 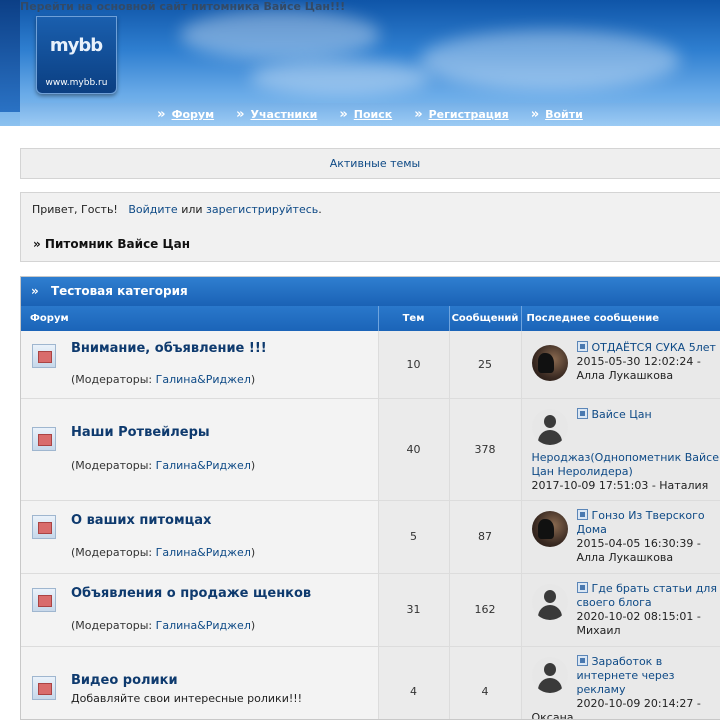 What do you see at coordinates (625, 375) in the screenshot?
I see `last-post-author: Алла Лукашкова` at bounding box center [625, 375].